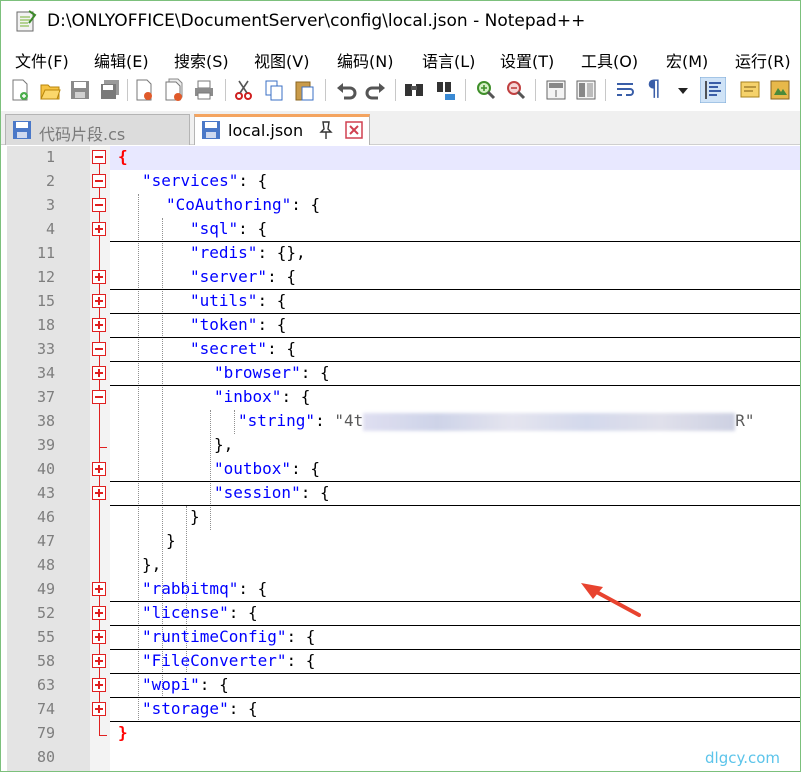  Describe the element at coordinates (403, 638) in the screenshot. I see `code-line: 55 "runtimeConfig": {` at that location.